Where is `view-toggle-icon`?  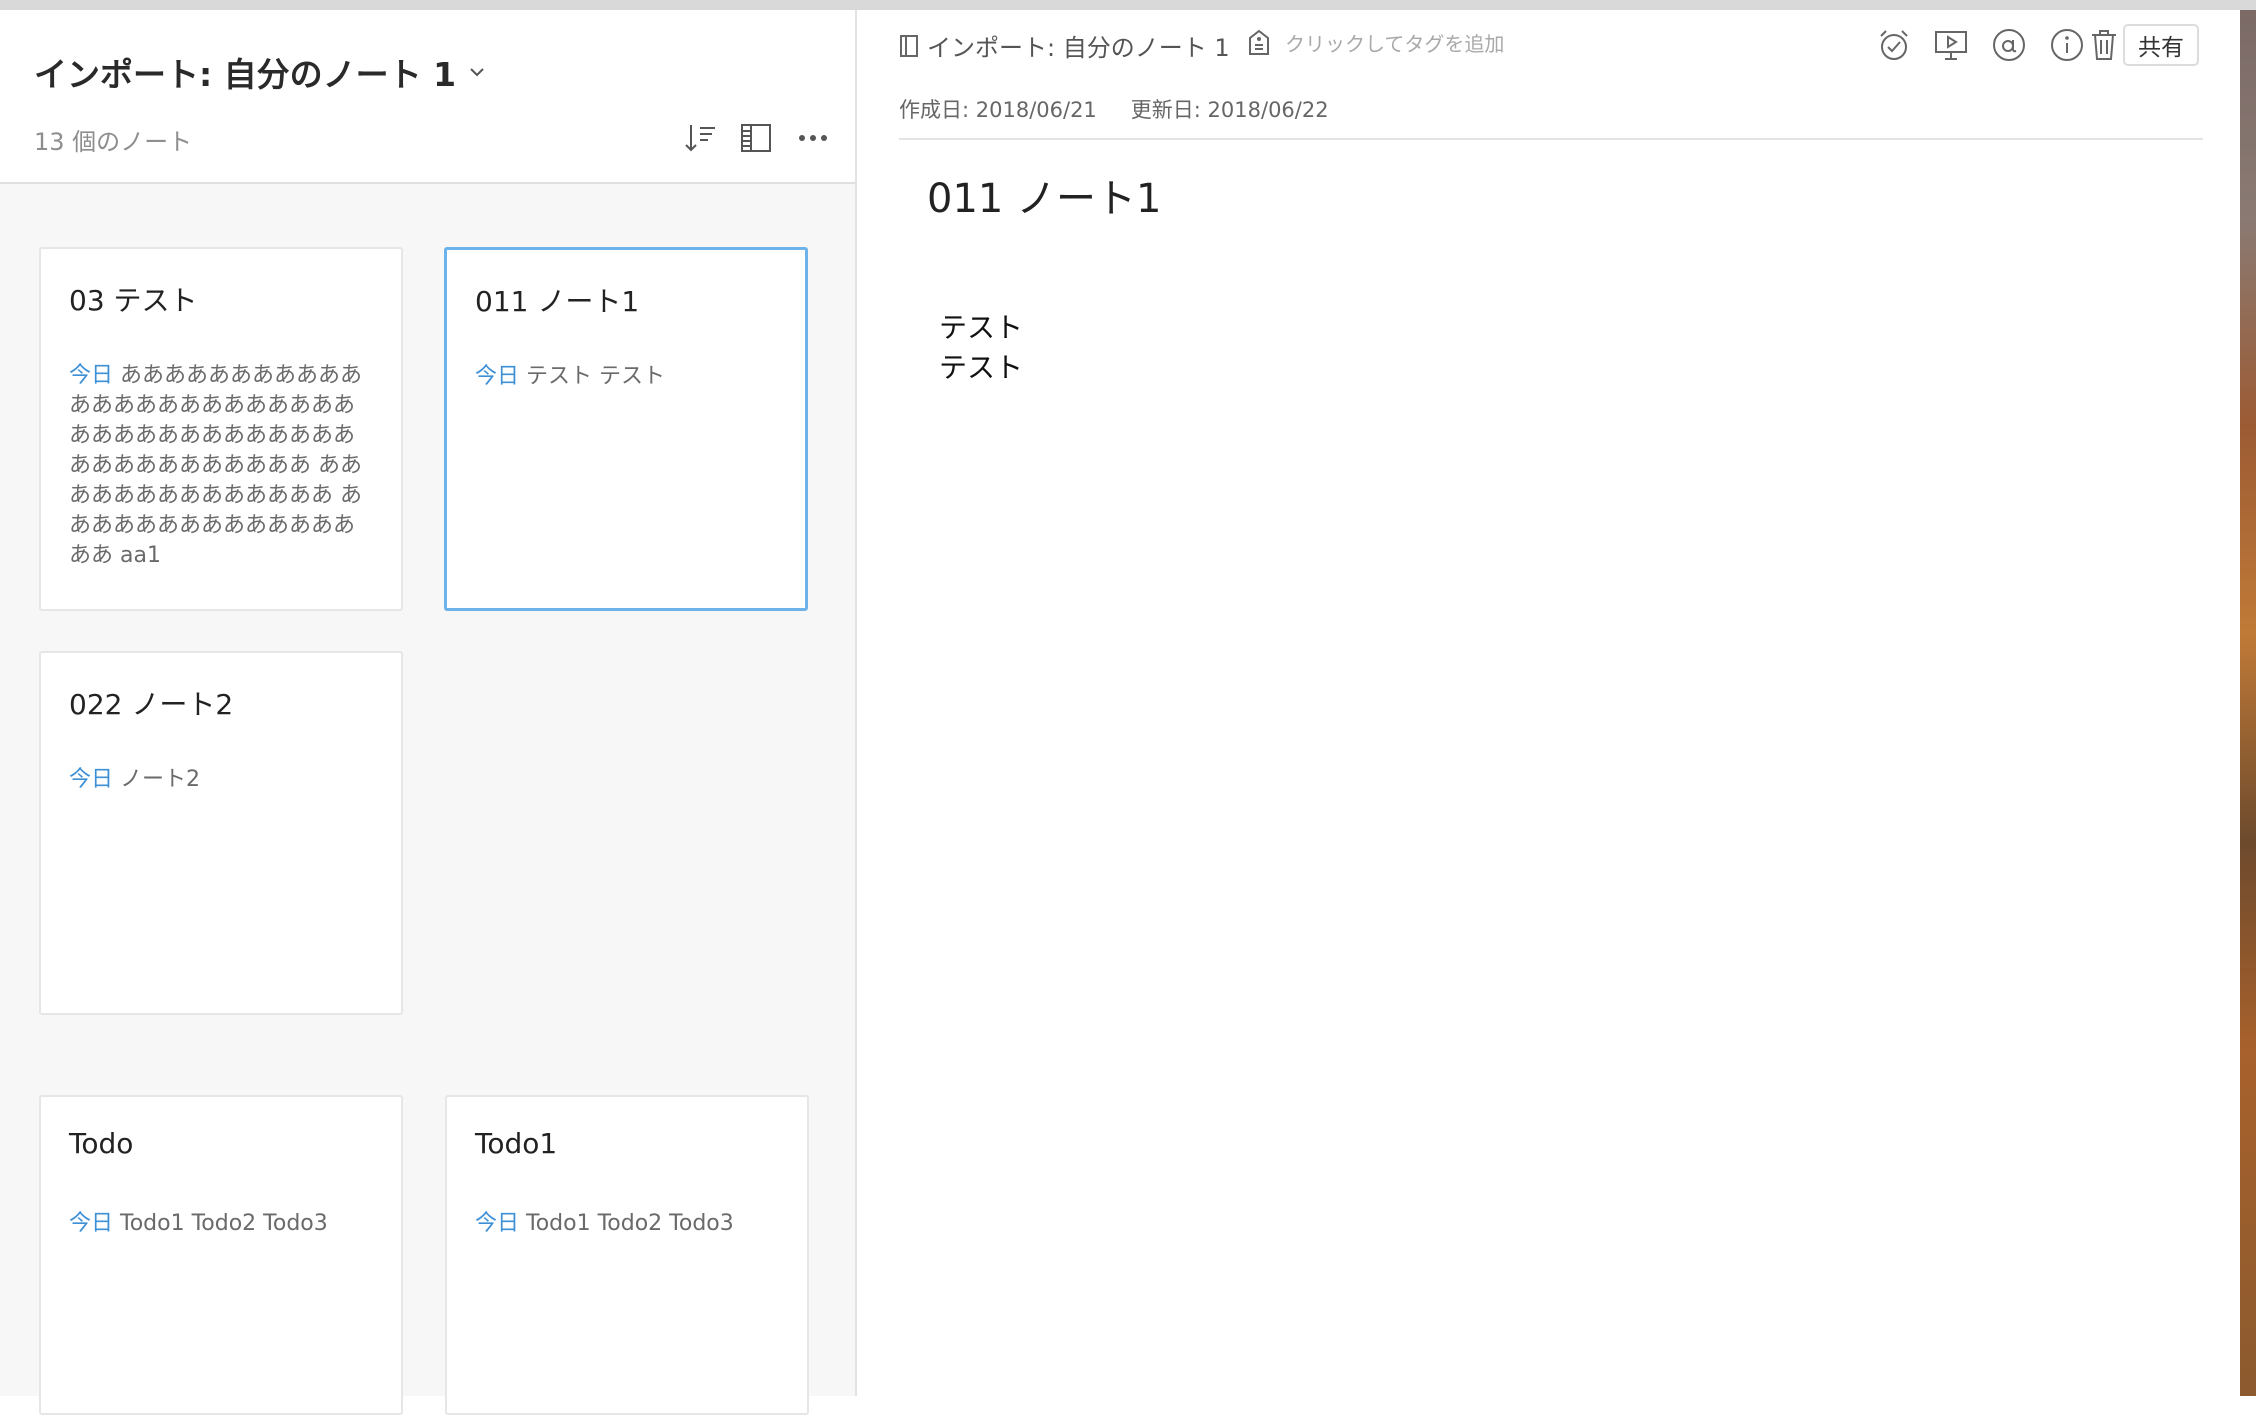
view-toggle-icon is located at coordinates (756, 138).